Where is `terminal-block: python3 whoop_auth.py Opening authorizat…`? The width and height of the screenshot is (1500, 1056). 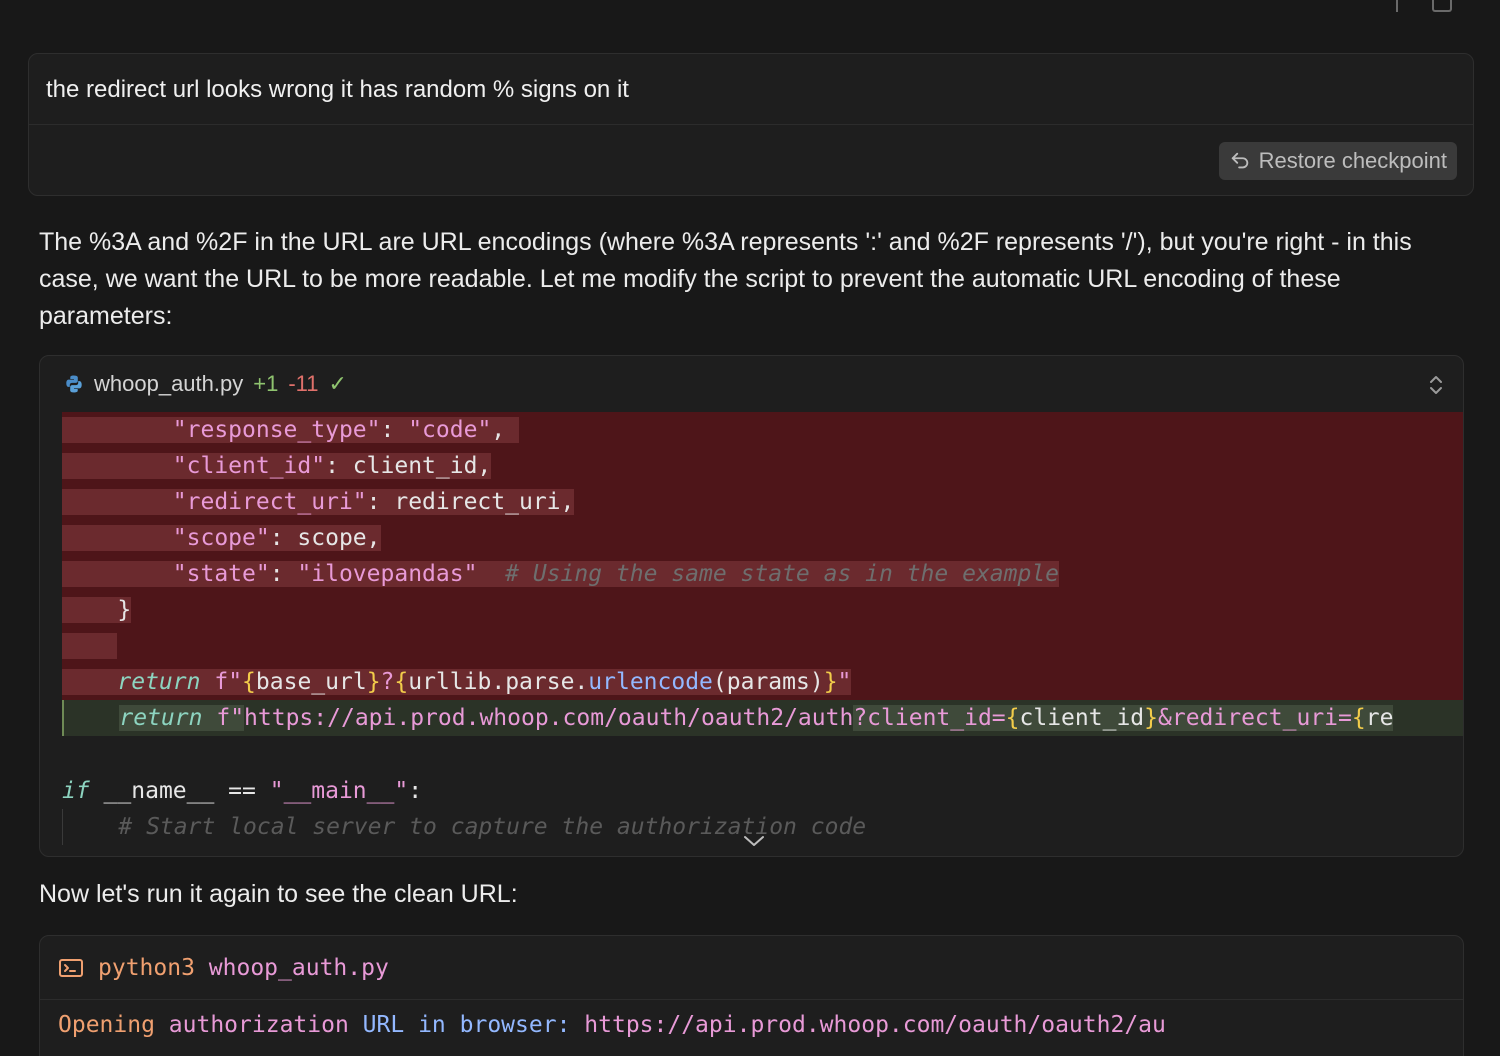
terminal-block: python3 whoop_auth.py Opening authorizat… is located at coordinates (751, 995).